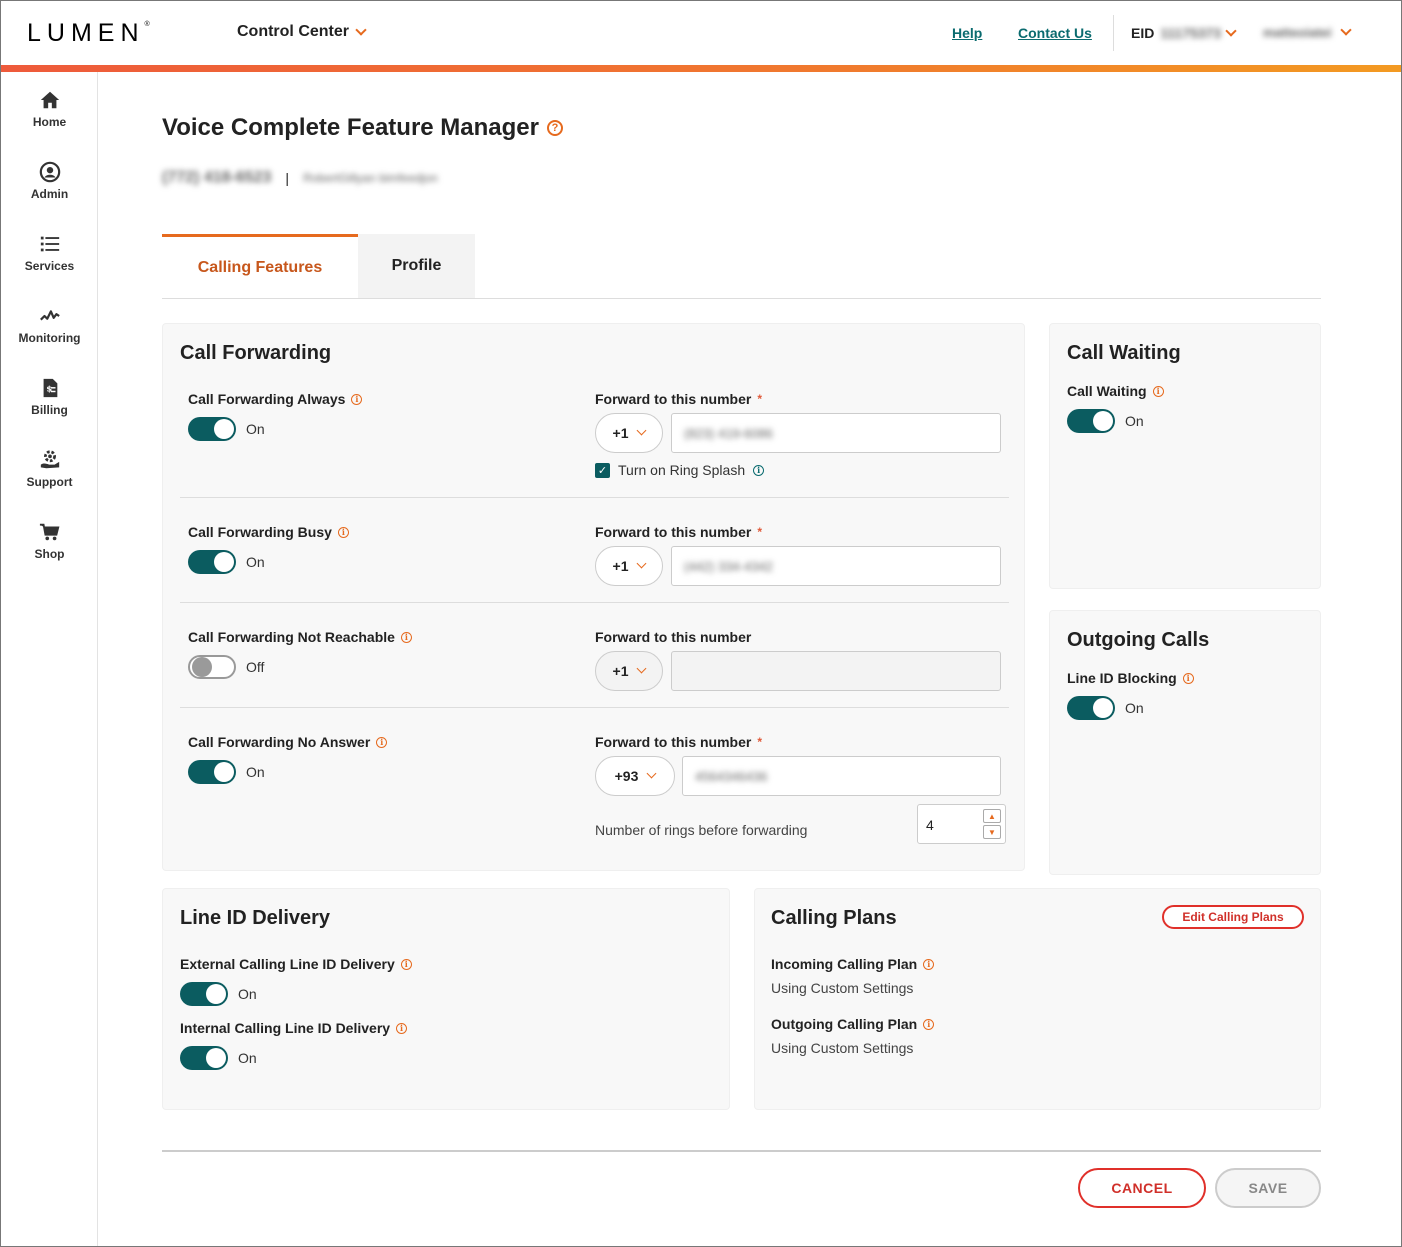 The image size is (1402, 1247). Describe the element at coordinates (49, 338) in the screenshot. I see `sidebar-item-label: Monitoring` at that location.